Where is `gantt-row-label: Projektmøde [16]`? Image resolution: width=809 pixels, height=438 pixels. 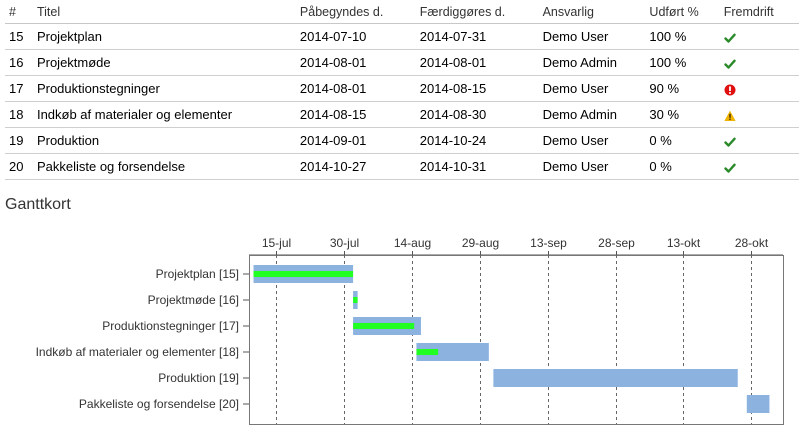
gantt-row-label: Projektmøde [16] is located at coordinates (193, 300).